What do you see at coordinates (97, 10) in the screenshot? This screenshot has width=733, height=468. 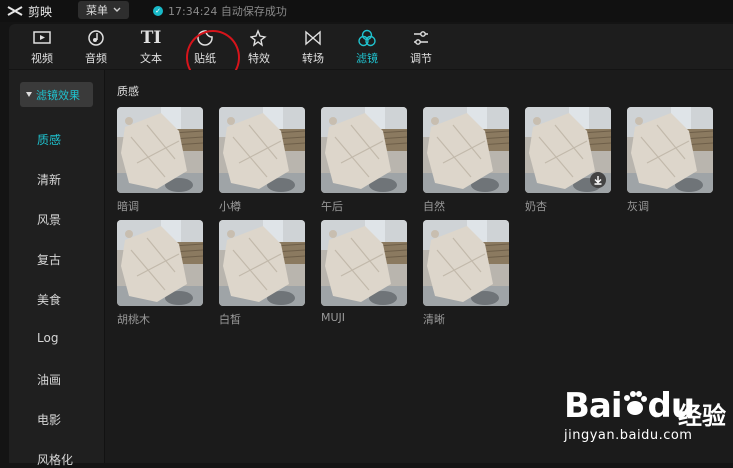 I see `menu-label: 菜单` at bounding box center [97, 10].